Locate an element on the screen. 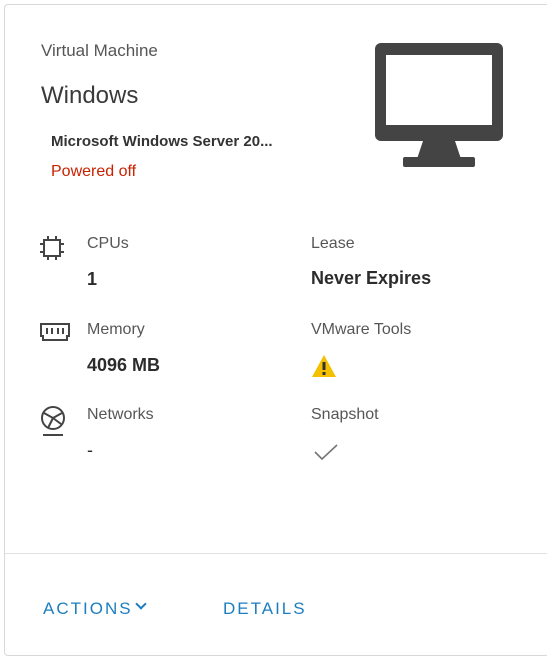 This screenshot has width=547, height=660. details-button: DETAILS is located at coordinates (265, 609).